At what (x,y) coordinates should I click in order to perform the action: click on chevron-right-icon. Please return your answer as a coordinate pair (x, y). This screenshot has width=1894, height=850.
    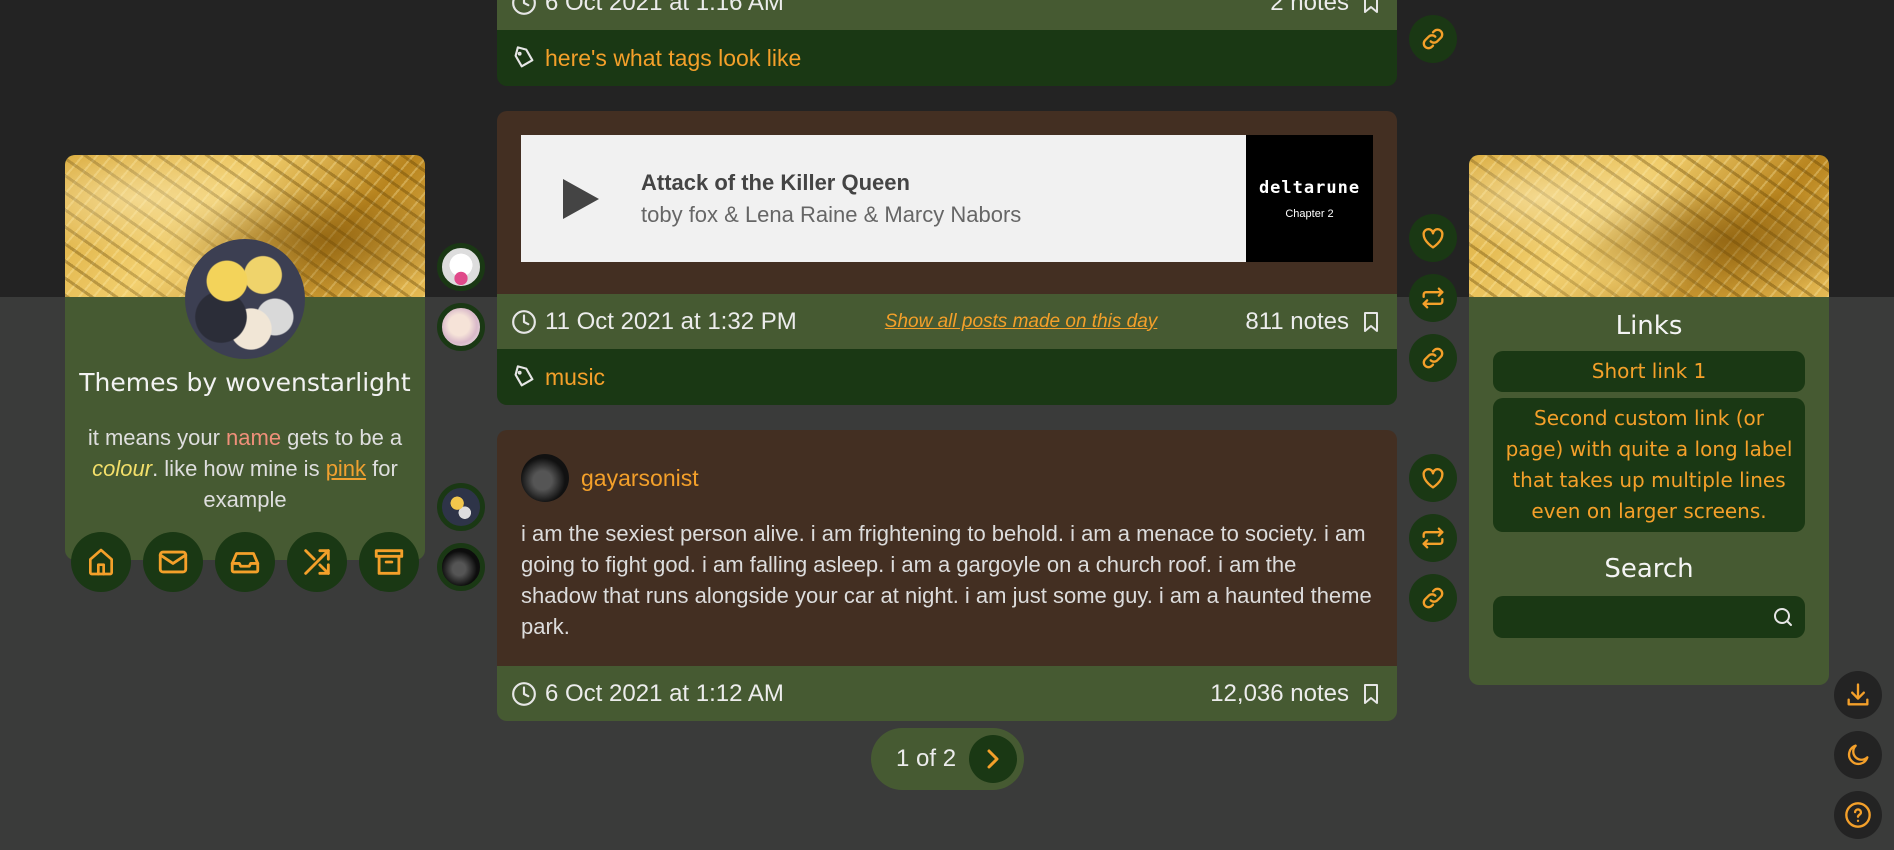
    Looking at the image, I should click on (993, 759).